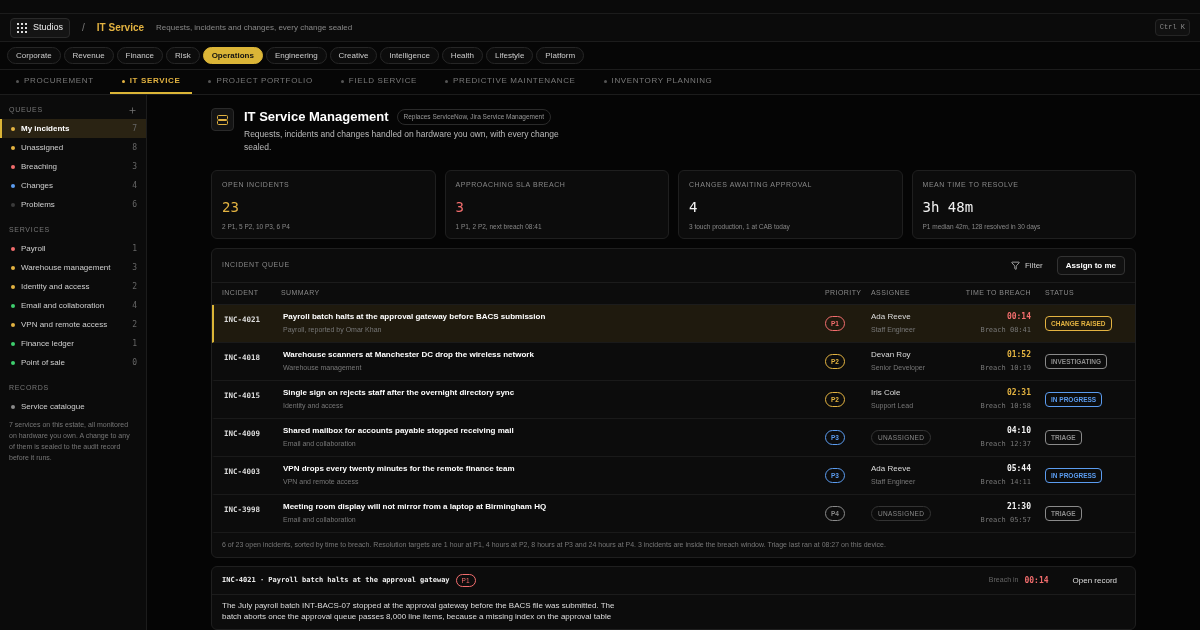 The width and height of the screenshot is (1200, 630). Describe the element at coordinates (462, 55) in the screenshot. I see `category-tab: Health` at that location.